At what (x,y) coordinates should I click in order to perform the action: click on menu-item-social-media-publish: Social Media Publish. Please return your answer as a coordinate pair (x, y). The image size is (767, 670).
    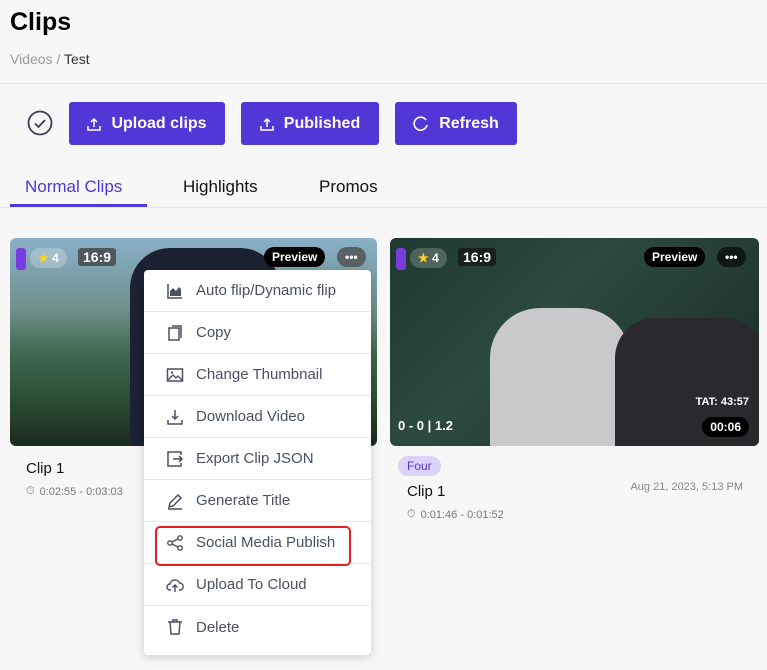
    Looking at the image, I should click on (257, 544).